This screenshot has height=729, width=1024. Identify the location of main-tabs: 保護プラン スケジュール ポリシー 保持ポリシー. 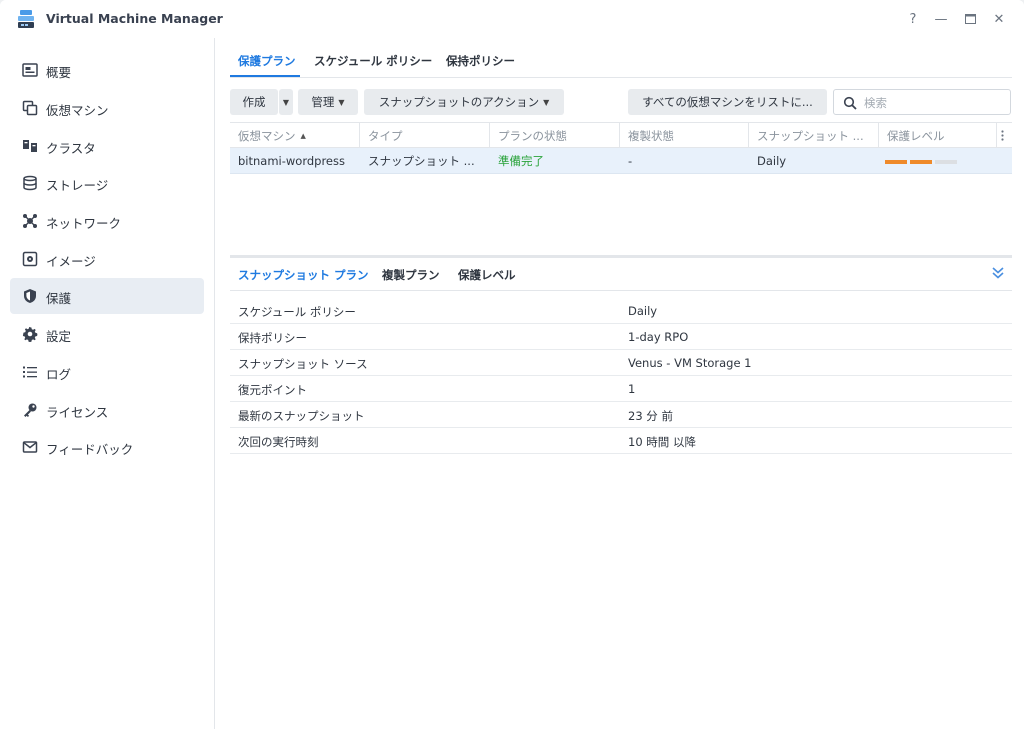
(621, 58).